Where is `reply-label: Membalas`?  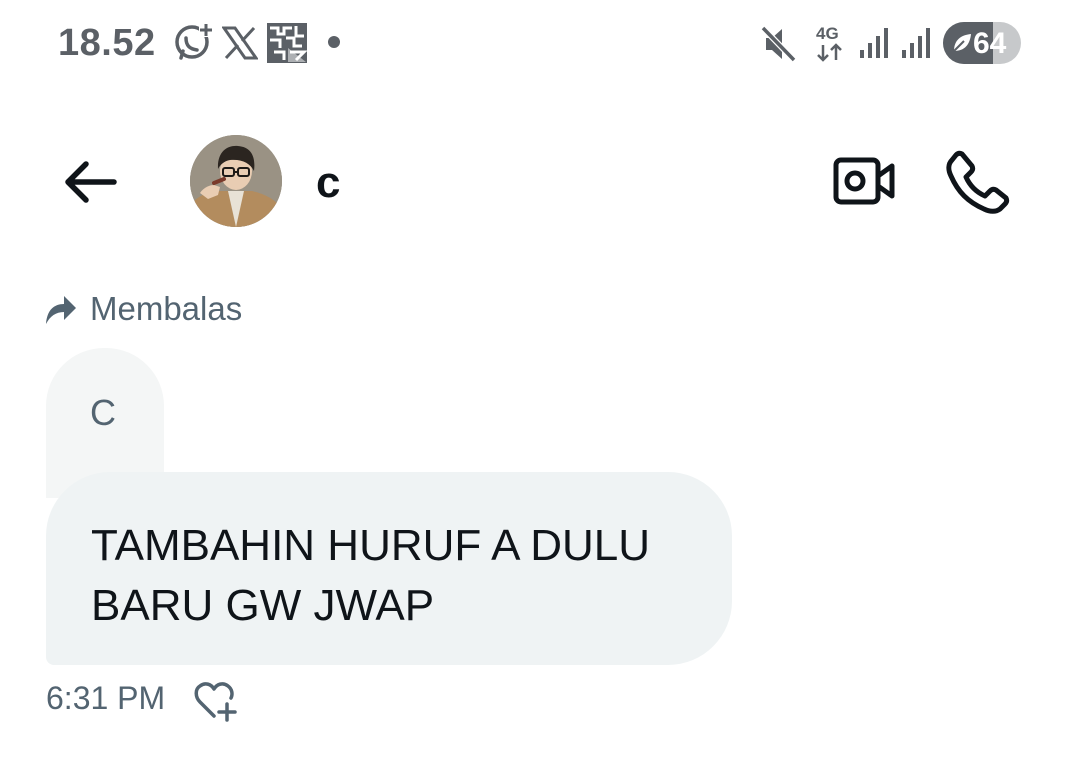 reply-label: Membalas is located at coordinates (166, 308).